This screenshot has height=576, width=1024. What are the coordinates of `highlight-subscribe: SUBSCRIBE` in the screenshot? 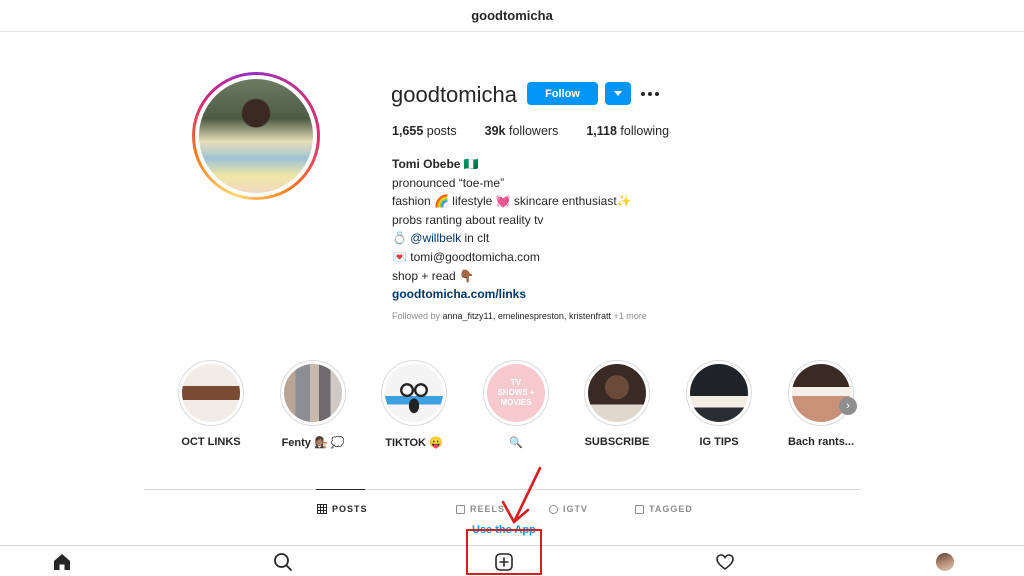 It's located at (617, 404).